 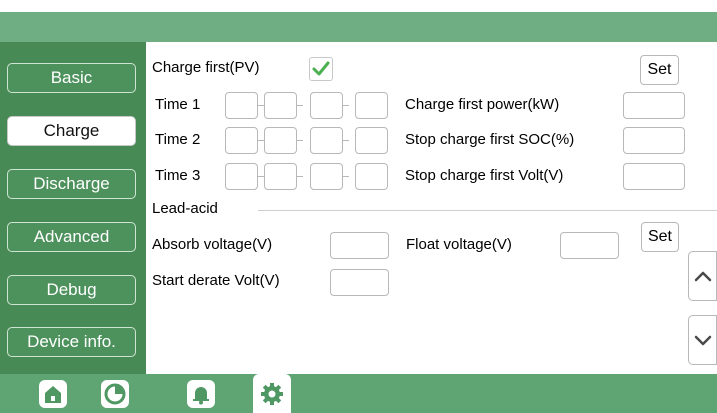 I want to click on time1-label: Time 1, so click(x=178, y=104).